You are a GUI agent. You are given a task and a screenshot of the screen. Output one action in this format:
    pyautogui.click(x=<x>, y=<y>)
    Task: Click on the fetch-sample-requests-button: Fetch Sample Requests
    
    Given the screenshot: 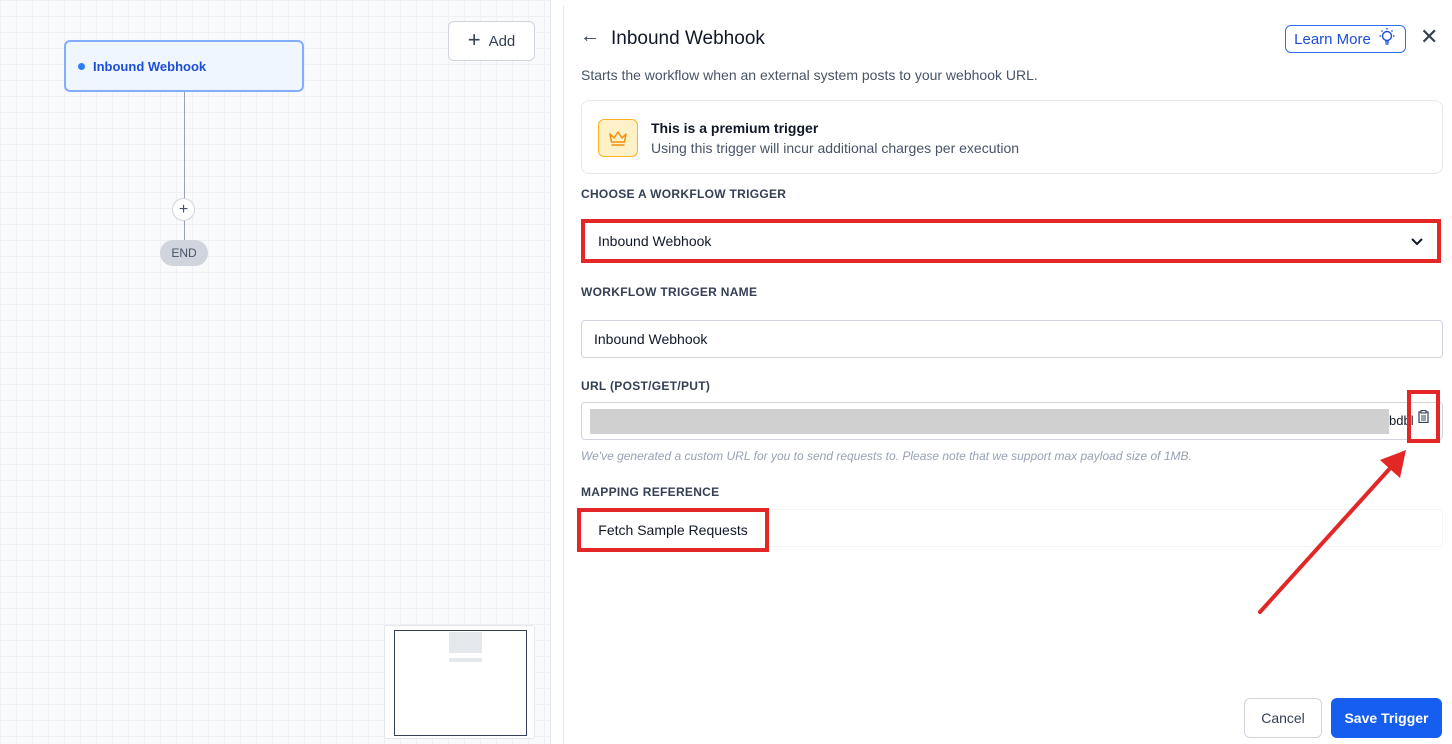 What is the action you would take?
    pyautogui.click(x=673, y=530)
    